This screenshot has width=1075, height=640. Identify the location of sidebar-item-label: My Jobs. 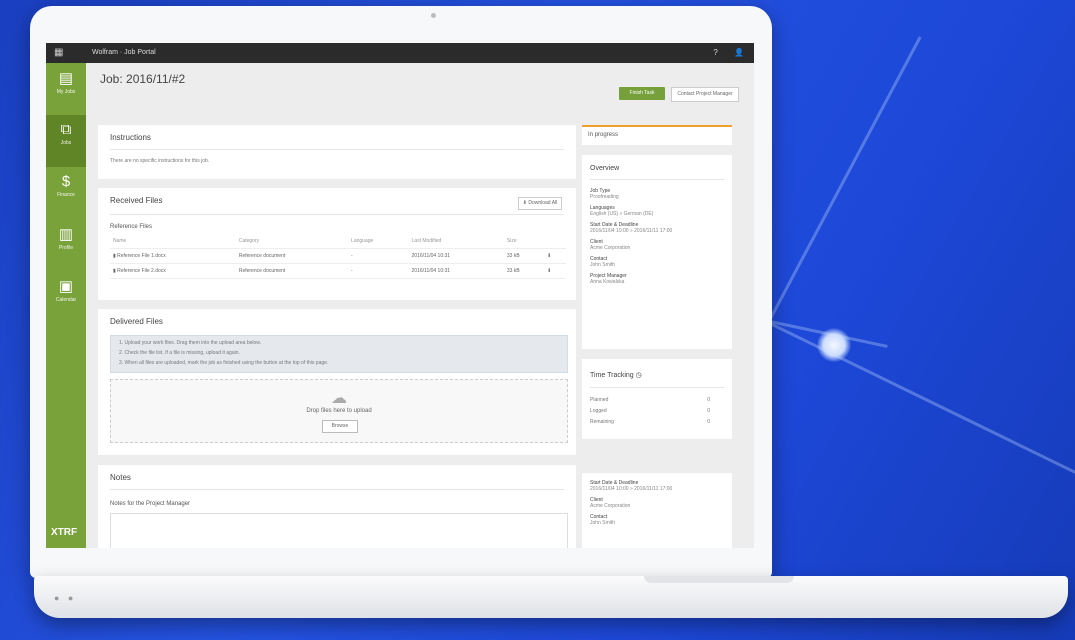
(66, 92).